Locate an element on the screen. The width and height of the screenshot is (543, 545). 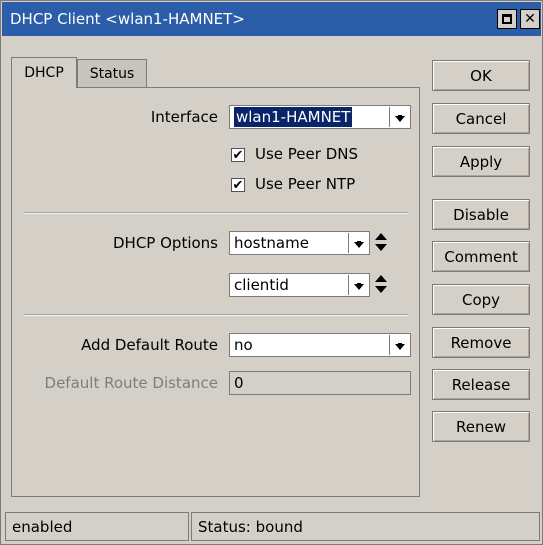
add-default-route-select: no is located at coordinates (320, 345).